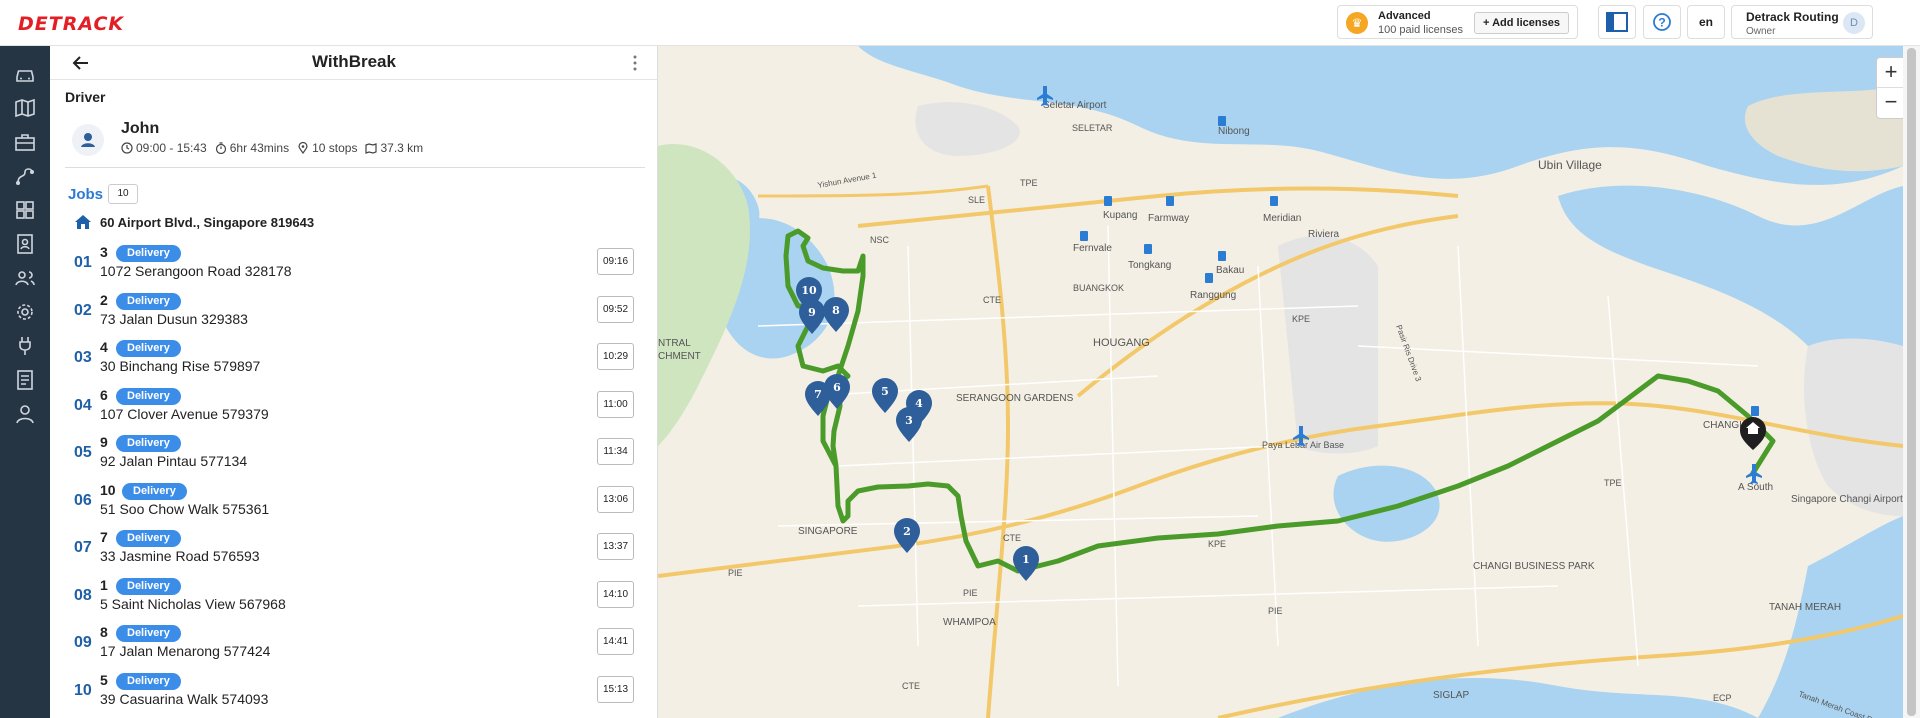  Describe the element at coordinates (1274, 201) in the screenshot. I see `mrt-icon-meridian` at that location.